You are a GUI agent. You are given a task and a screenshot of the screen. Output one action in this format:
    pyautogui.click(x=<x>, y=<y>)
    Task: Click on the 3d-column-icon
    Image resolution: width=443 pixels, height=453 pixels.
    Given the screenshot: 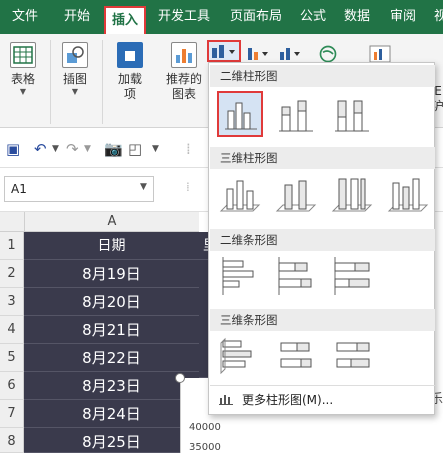 What is the action you would take?
    pyautogui.click(x=408, y=195)
    